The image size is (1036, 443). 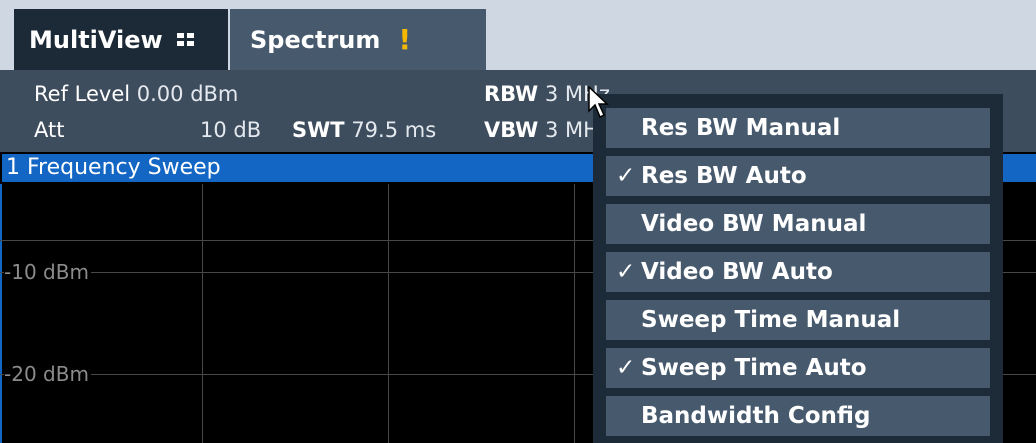 I want to click on tab-spectrum: Spectrum !, so click(x=358, y=39).